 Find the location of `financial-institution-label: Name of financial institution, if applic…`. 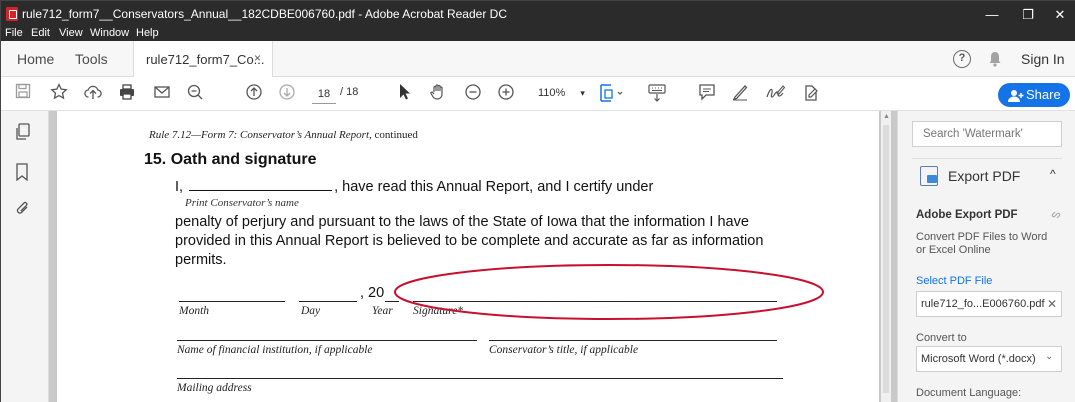

financial-institution-label: Name of financial institution, if applic… is located at coordinates (275, 350).